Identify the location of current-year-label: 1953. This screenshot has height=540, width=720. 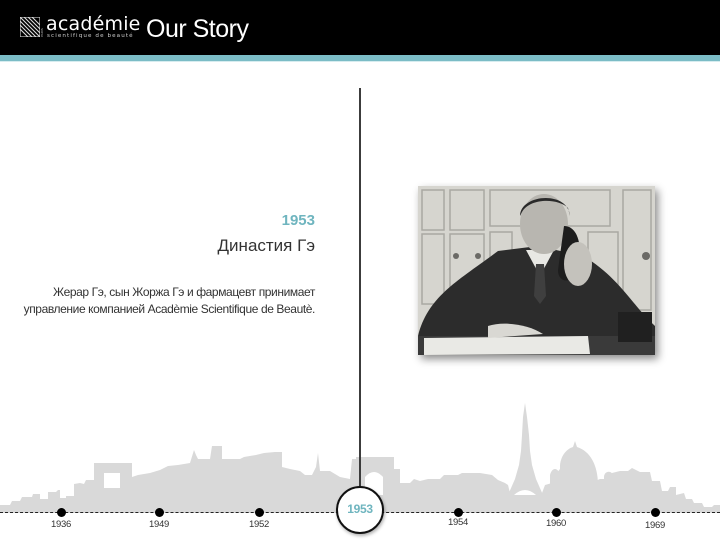
(360, 509).